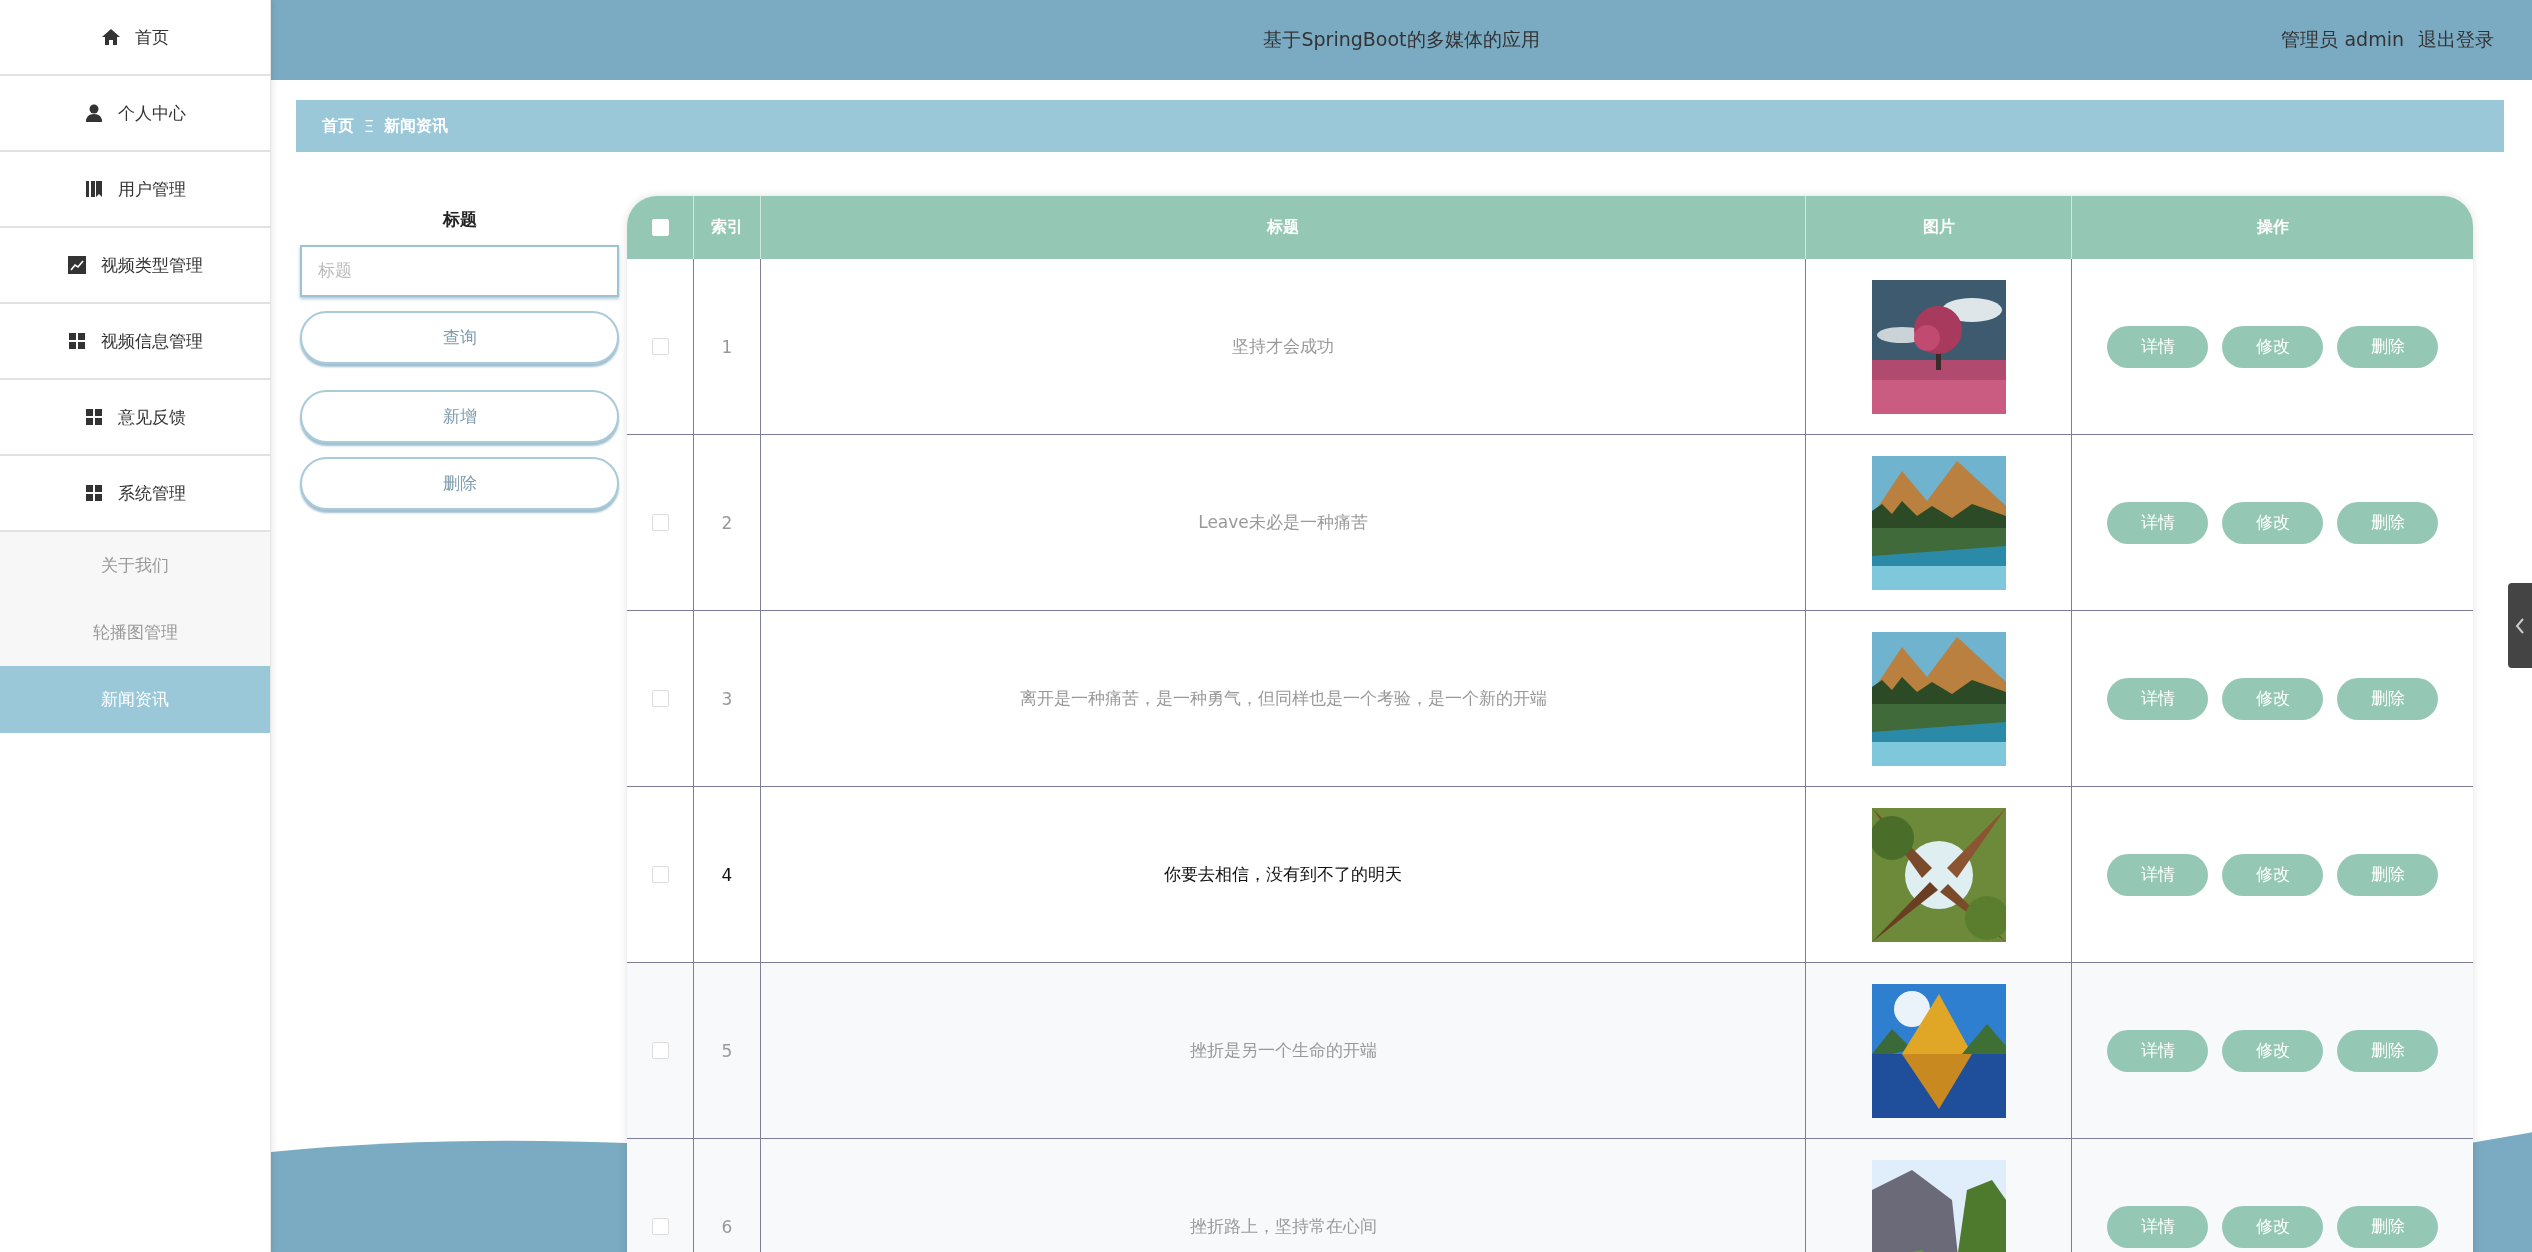 The width and height of the screenshot is (2532, 1252). I want to click on breadcrumb-separator: Ξ, so click(369, 126).